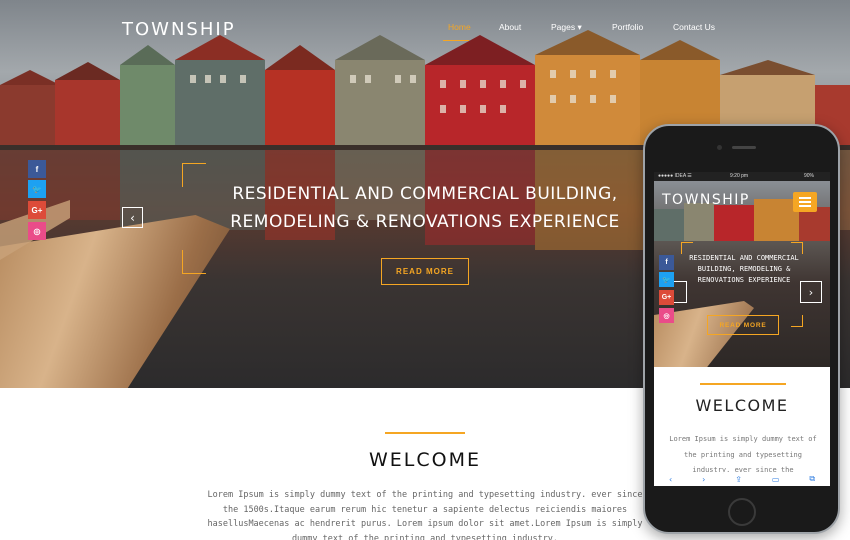 The width and height of the screenshot is (850, 540). What do you see at coordinates (579, 27) in the screenshot?
I see `chevron-down-icon: ▾` at bounding box center [579, 27].